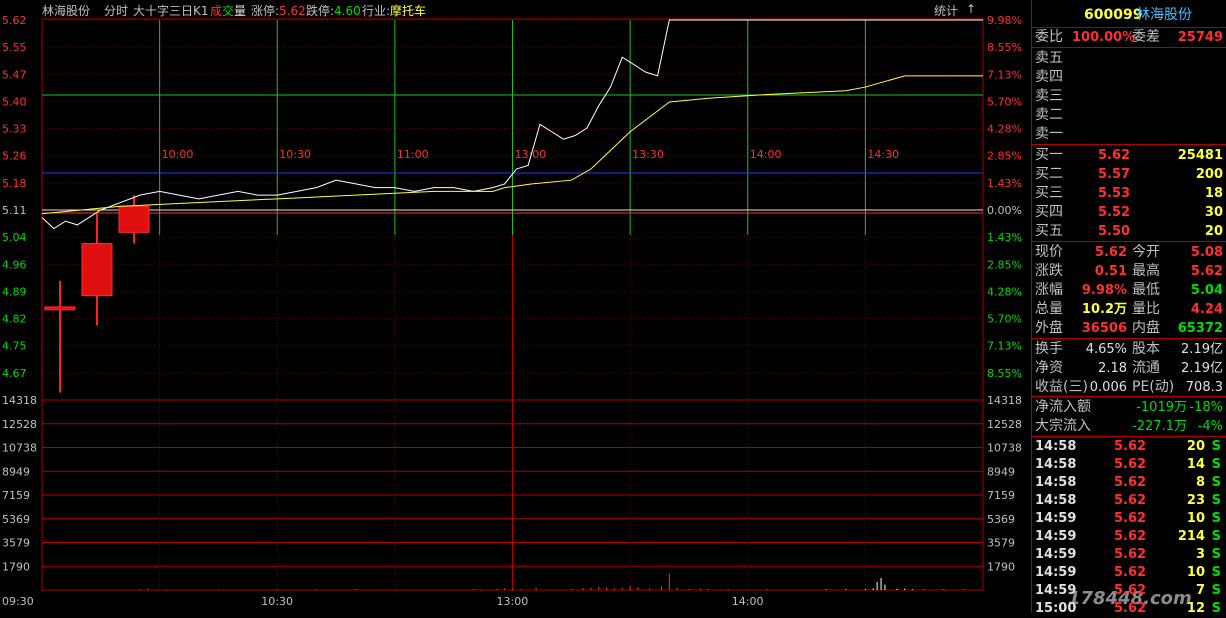 This screenshot has height=618, width=1226. I want to click on tick-row: 14:58 5.62 8 S, so click(1129, 483).